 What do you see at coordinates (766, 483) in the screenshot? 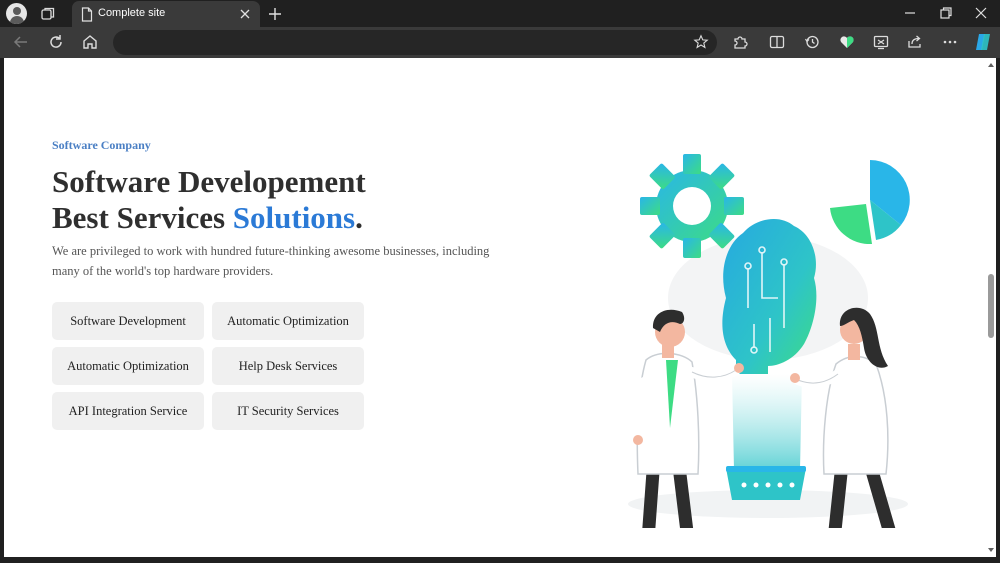
I see `pedestal` at bounding box center [766, 483].